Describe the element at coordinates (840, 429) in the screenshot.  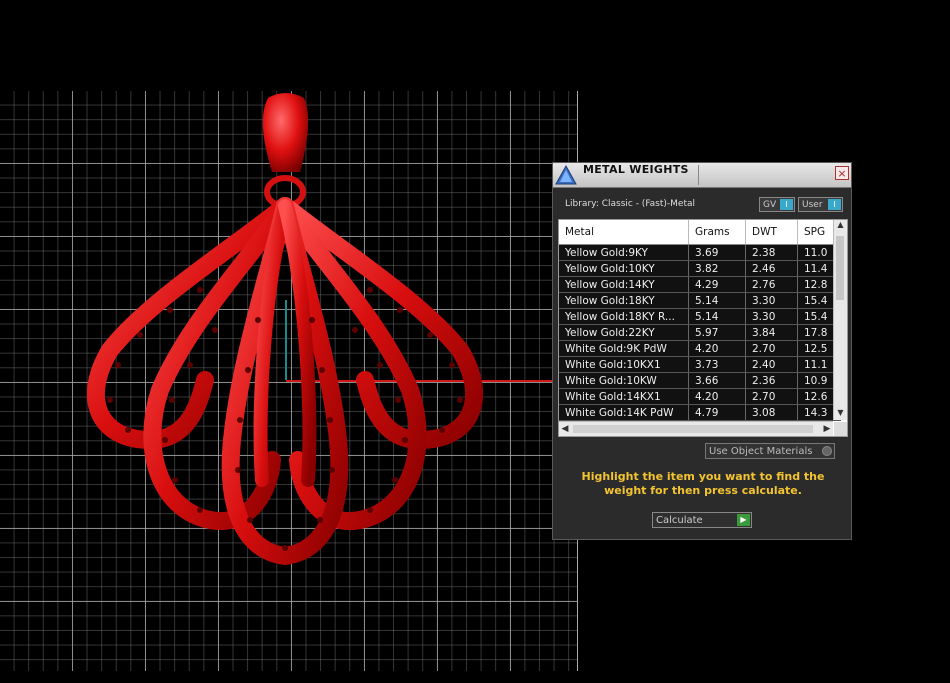
I see `scrollbar-corner` at that location.